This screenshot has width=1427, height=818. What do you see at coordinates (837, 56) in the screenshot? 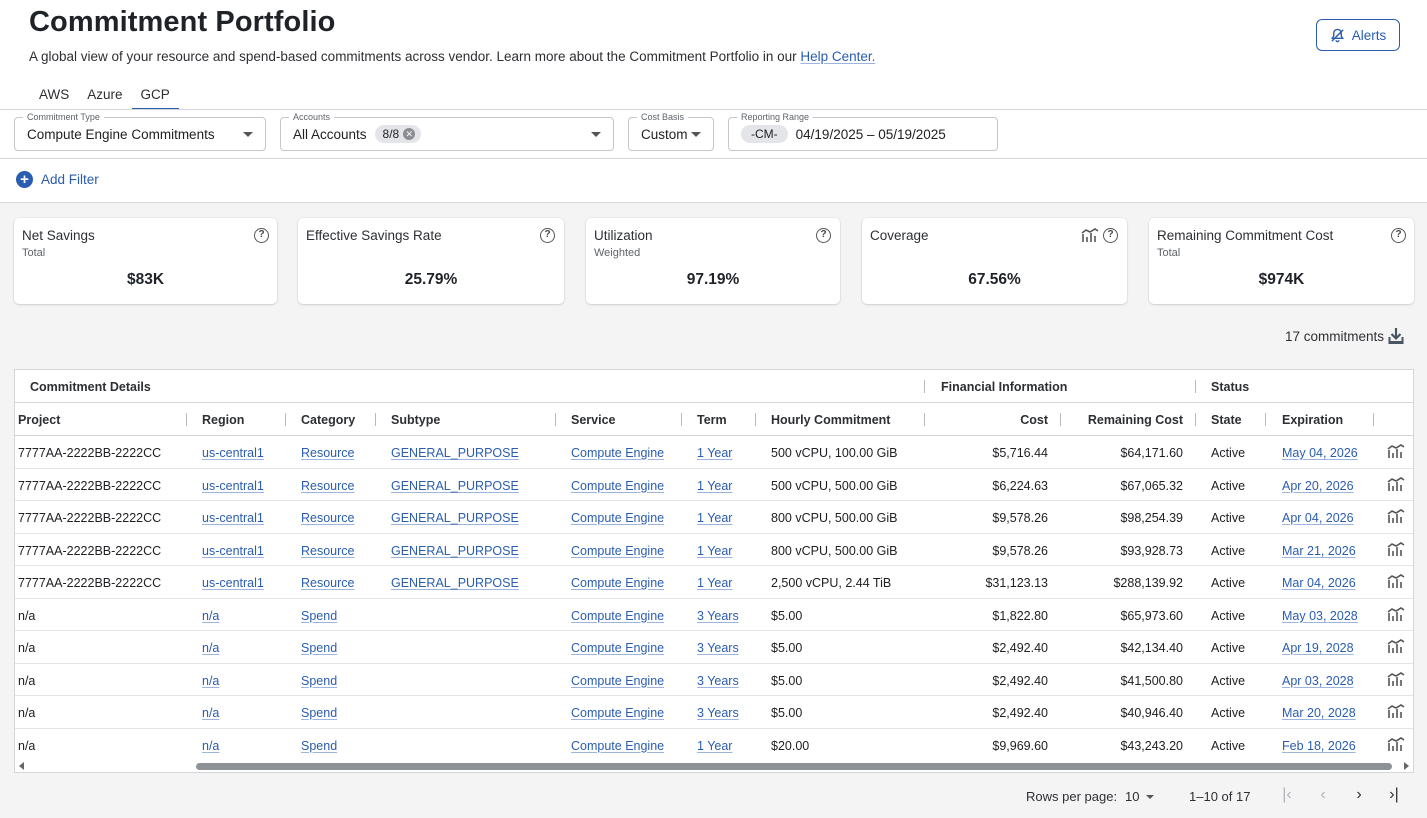
I see `help-center-link: Help Center.` at bounding box center [837, 56].